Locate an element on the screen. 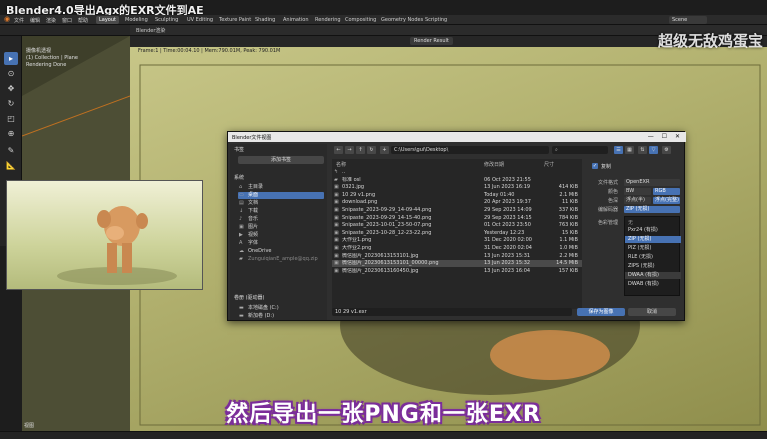 The height and width of the screenshot is (439, 767). rotate-tool-icon: ↻ is located at coordinates (11, 103).